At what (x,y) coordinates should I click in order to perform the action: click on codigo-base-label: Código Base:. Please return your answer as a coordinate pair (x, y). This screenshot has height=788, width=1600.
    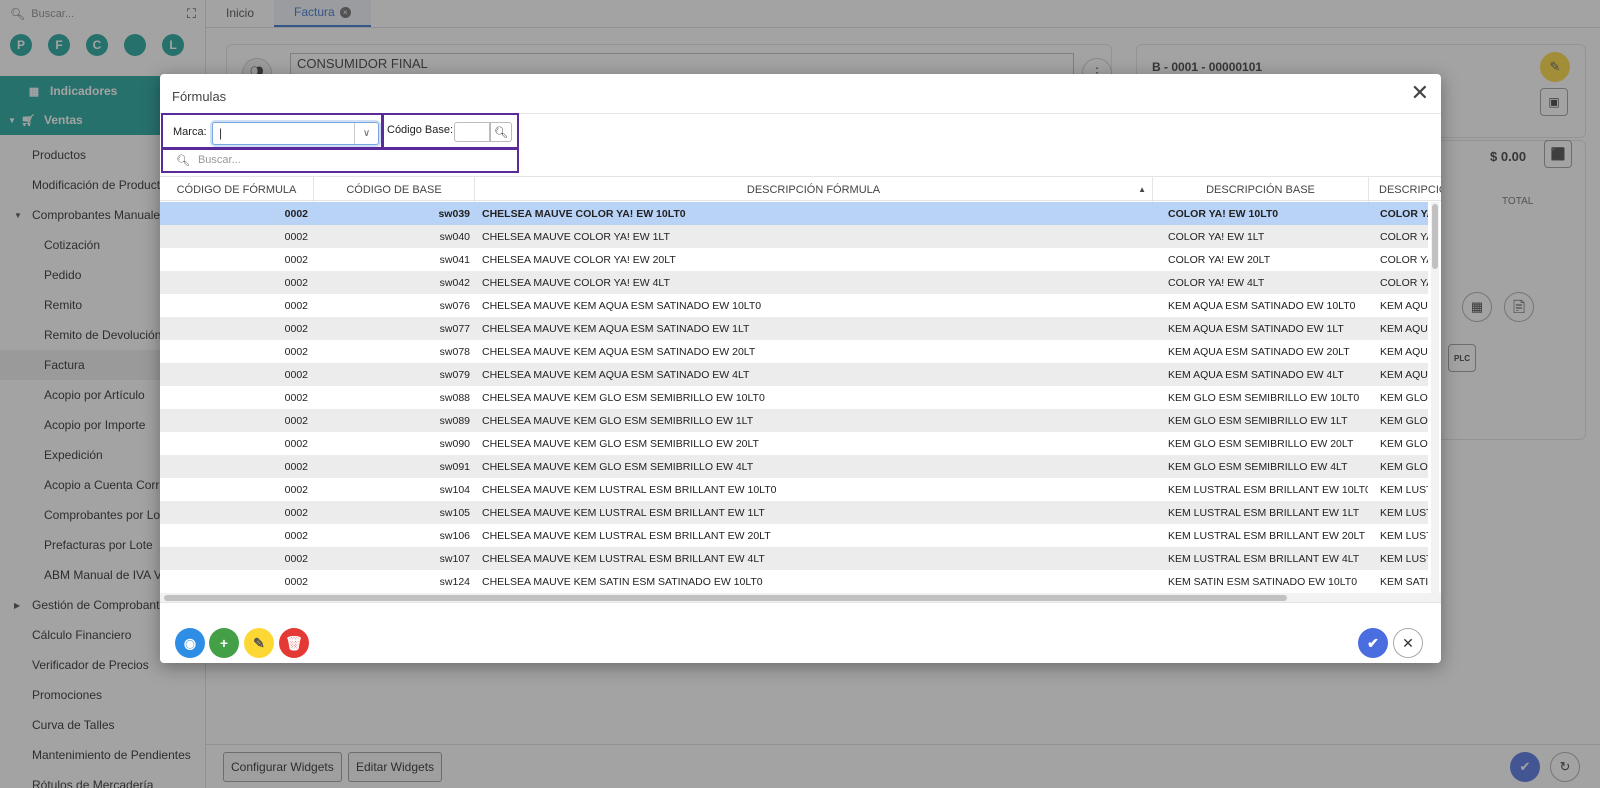
    Looking at the image, I should click on (420, 130).